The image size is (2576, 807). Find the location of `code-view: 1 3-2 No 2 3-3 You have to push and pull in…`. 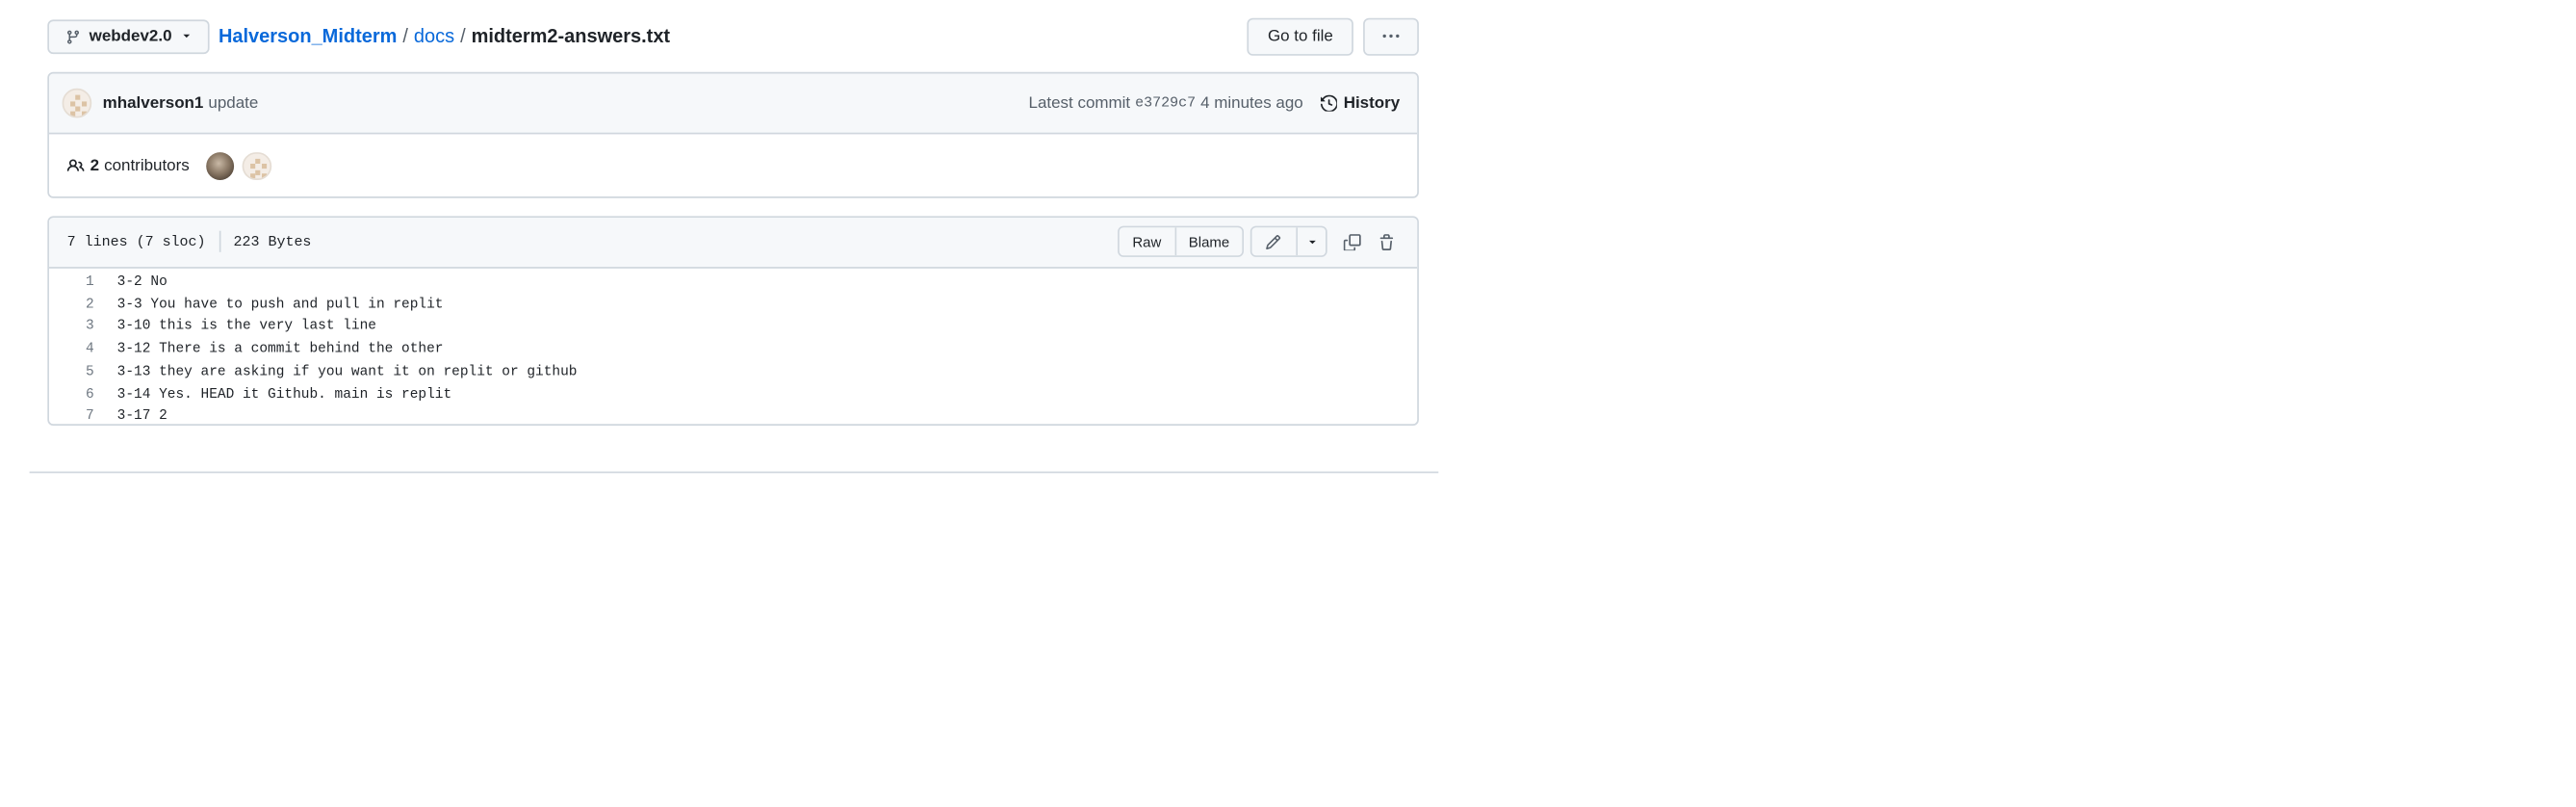

code-view: 1 3-2 No 2 3-3 You have to push and pull in… is located at coordinates (733, 347).